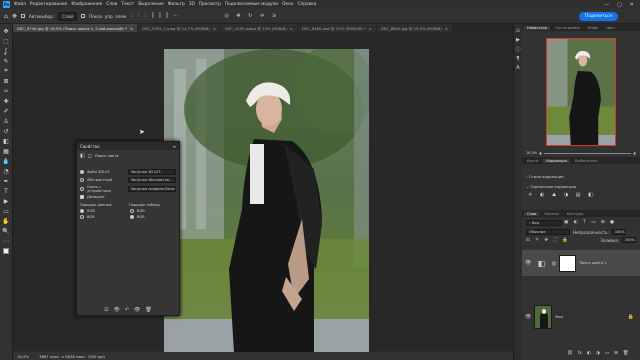 This screenshot has width=640, height=360. What do you see at coordinates (607, 353) in the screenshot?
I see `new-group-icon: ▭` at bounding box center [607, 353].